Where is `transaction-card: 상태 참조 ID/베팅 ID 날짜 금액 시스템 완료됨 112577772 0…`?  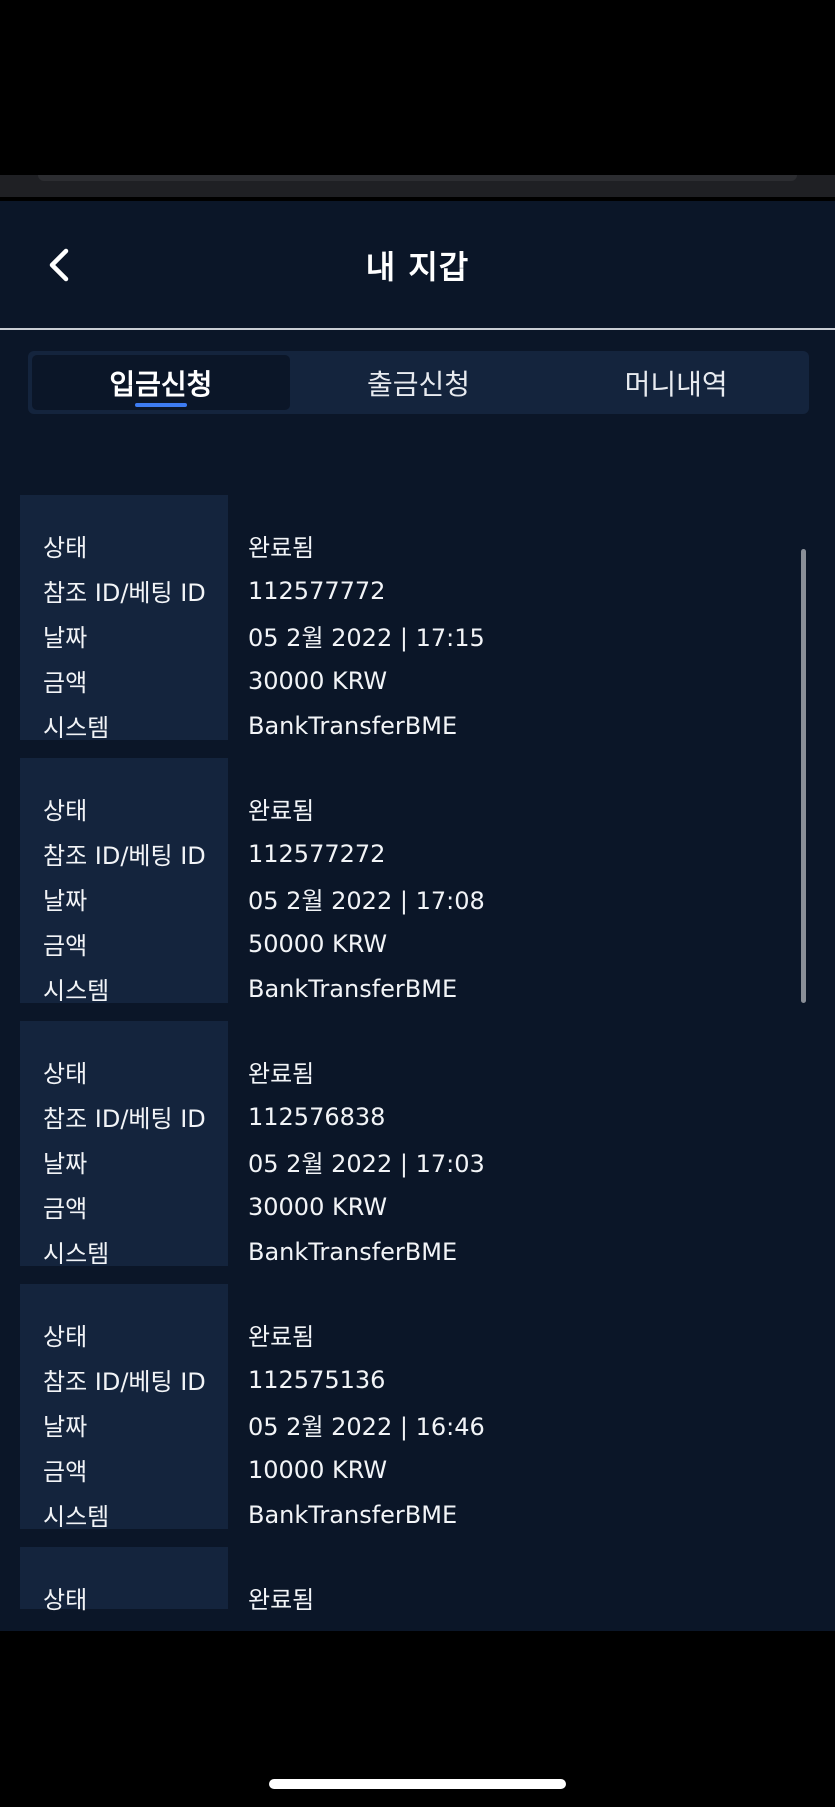 transaction-card: 상태 참조 ID/베팅 ID 날짜 금액 시스템 완료됨 112577772 0… is located at coordinates (410, 618).